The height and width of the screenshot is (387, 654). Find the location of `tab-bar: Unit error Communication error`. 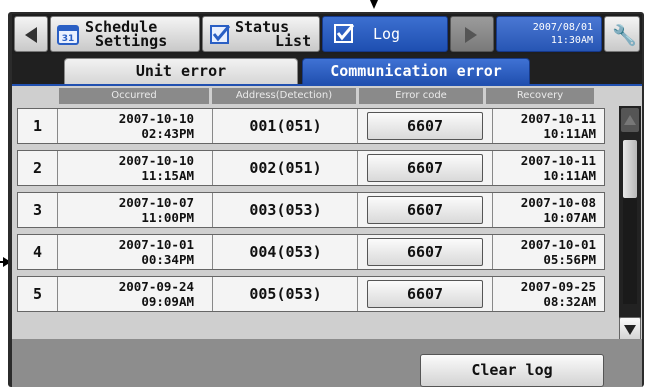

tab-bar: Unit error Communication error is located at coordinates (327, 69).